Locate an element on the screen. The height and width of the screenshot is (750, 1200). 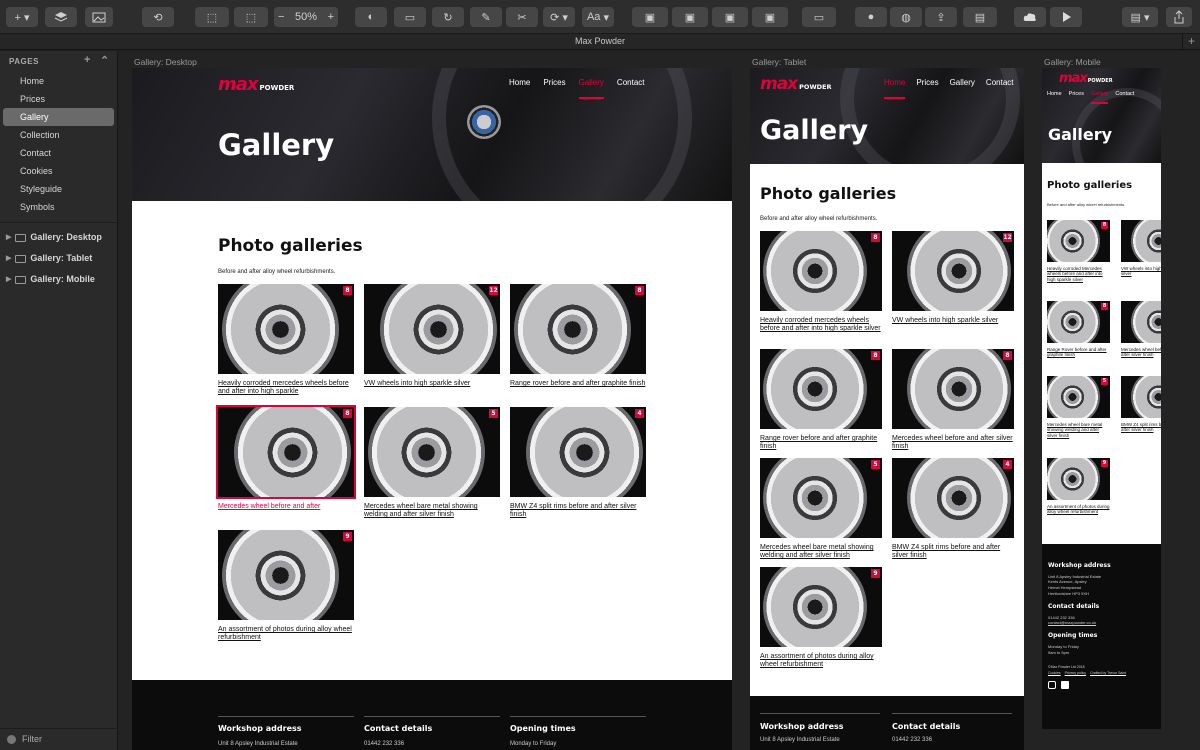
back-button: ▣ is located at coordinates (770, 17).